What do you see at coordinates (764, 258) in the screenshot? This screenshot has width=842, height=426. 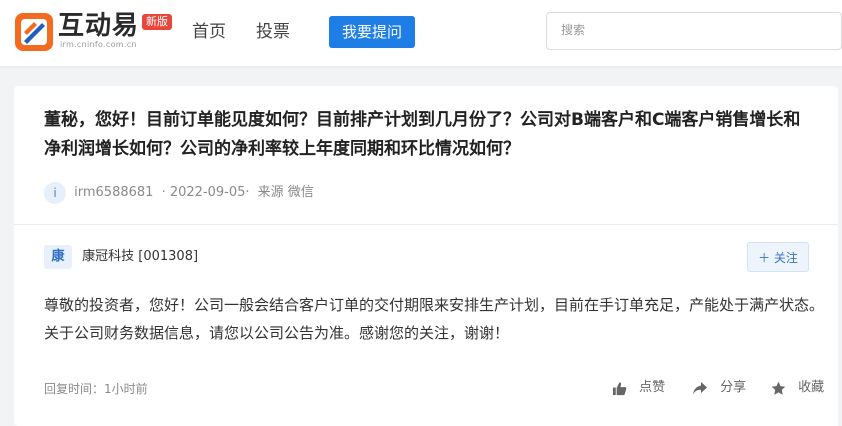 I see `plus-icon: ＋` at bounding box center [764, 258].